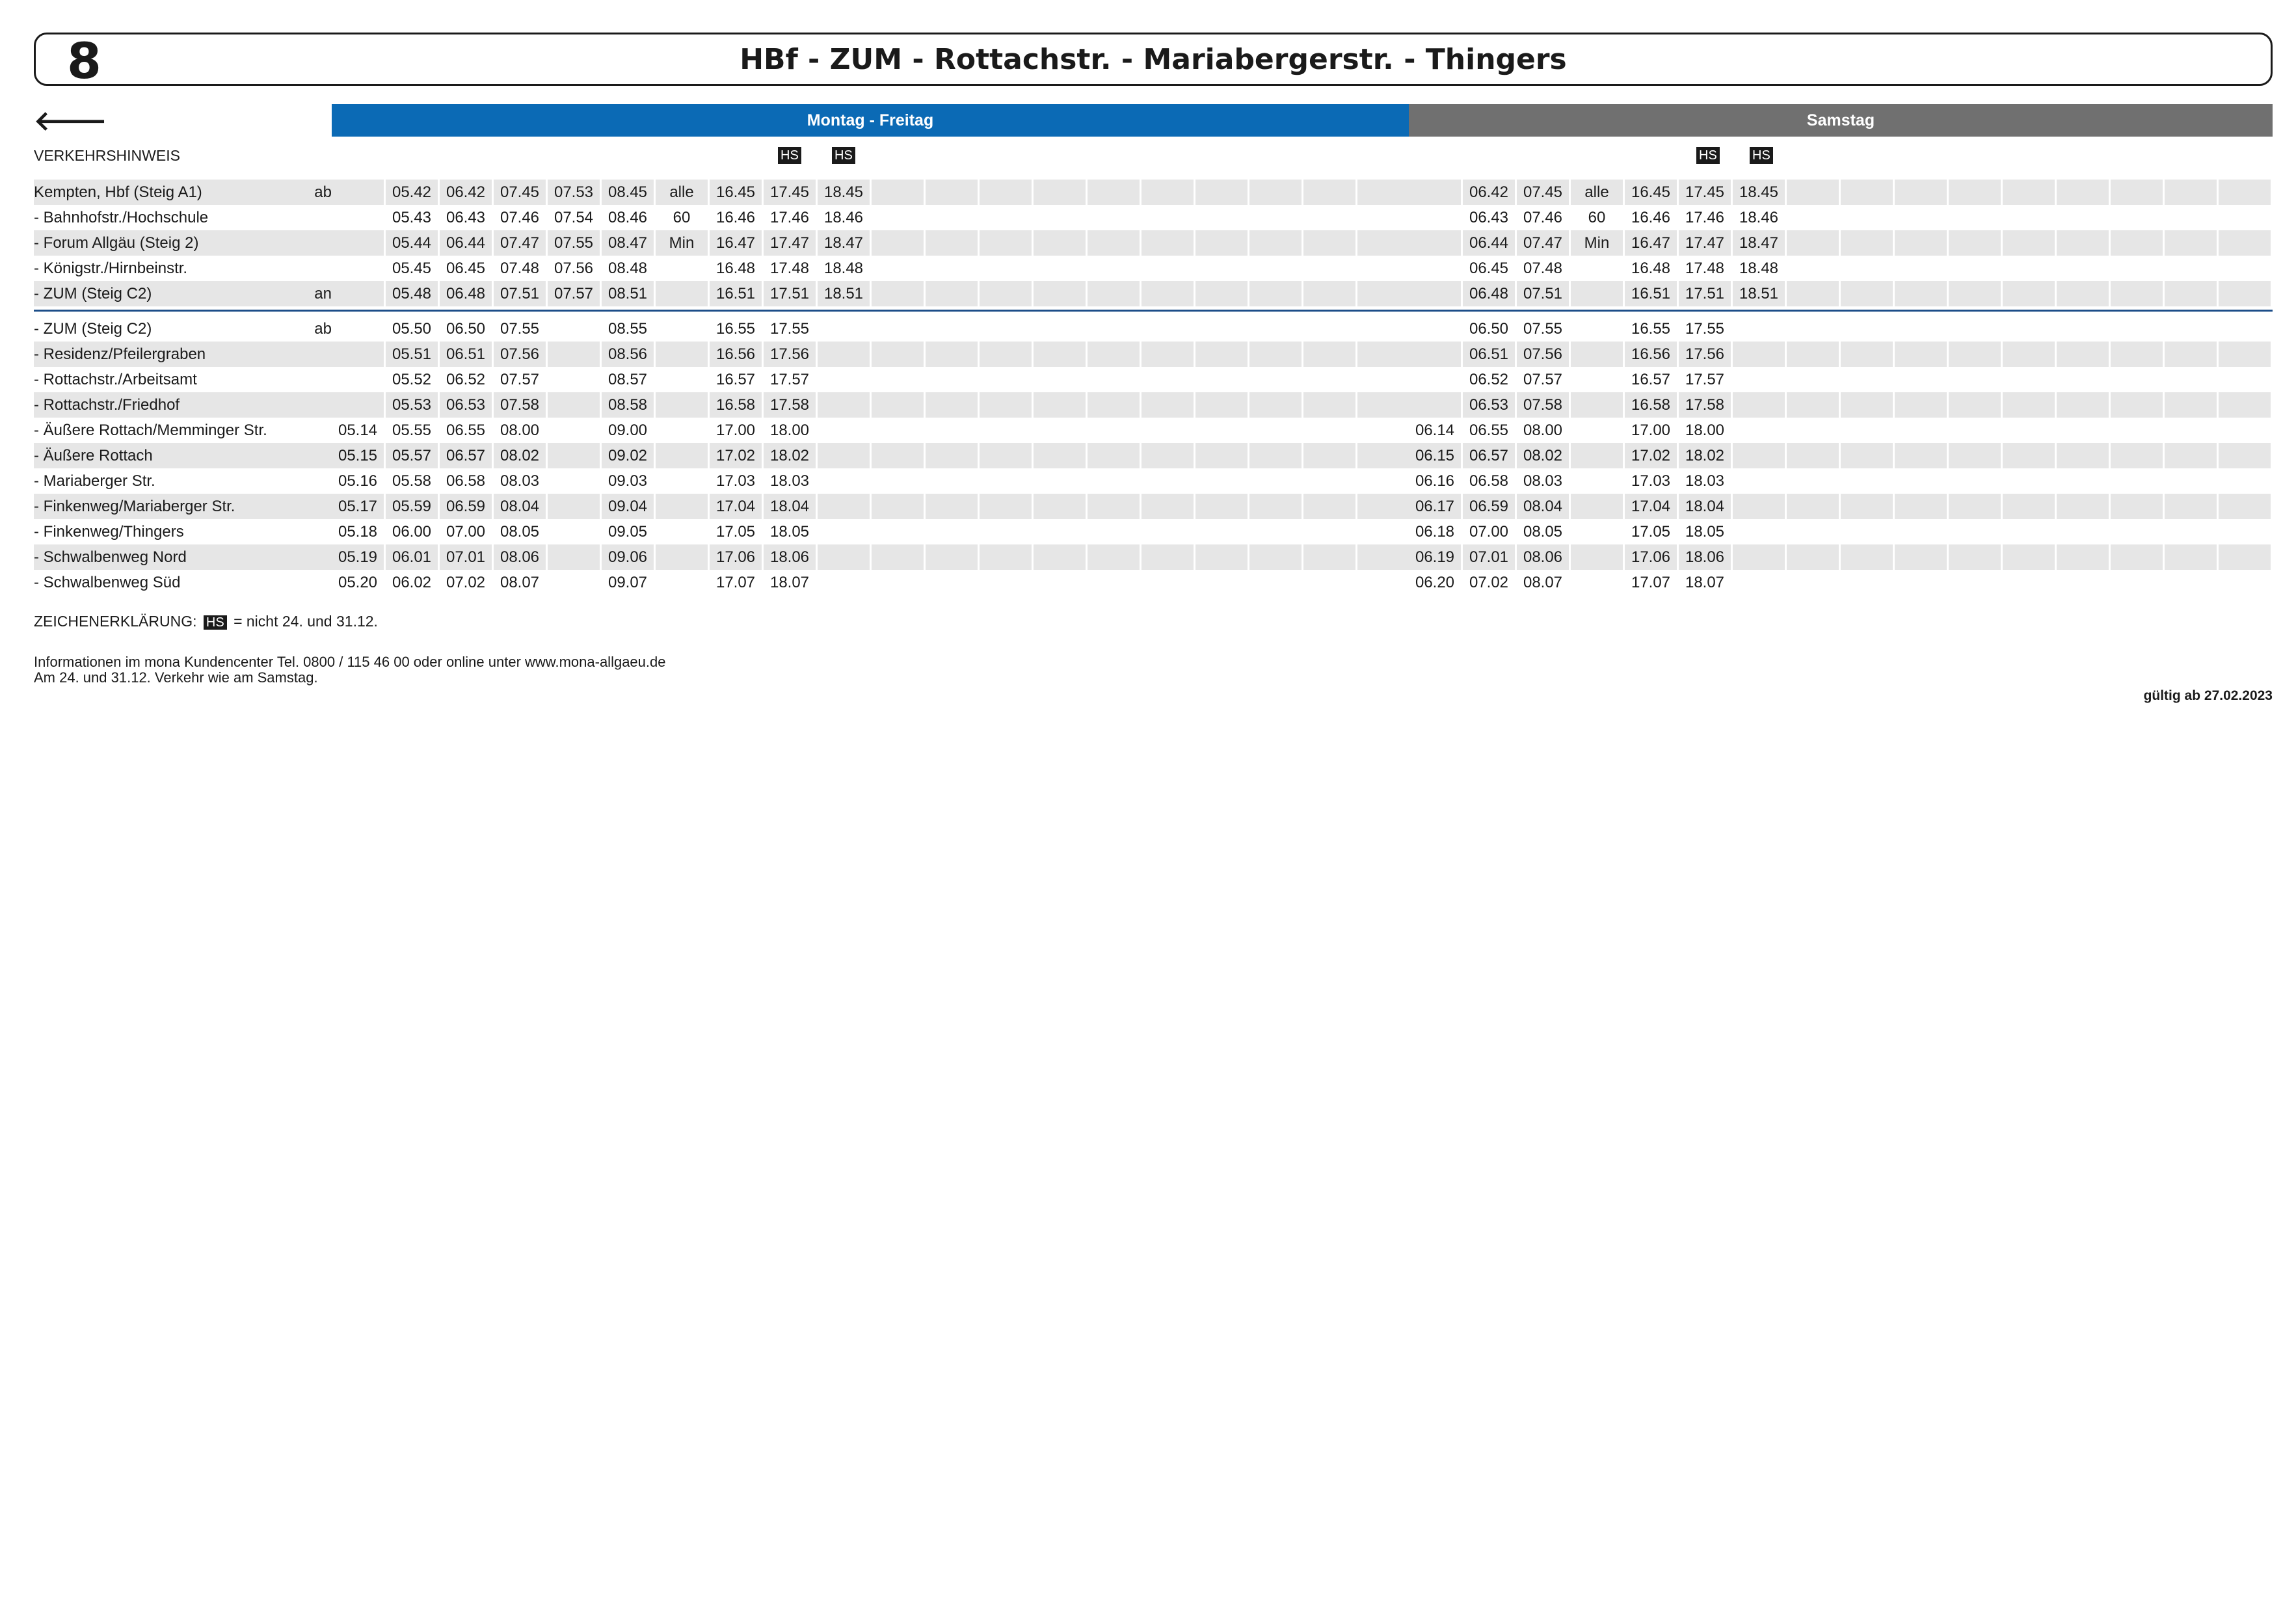  What do you see at coordinates (1489, 582) in the screenshot?
I see `saturday-time-cell: 07.02` at bounding box center [1489, 582].